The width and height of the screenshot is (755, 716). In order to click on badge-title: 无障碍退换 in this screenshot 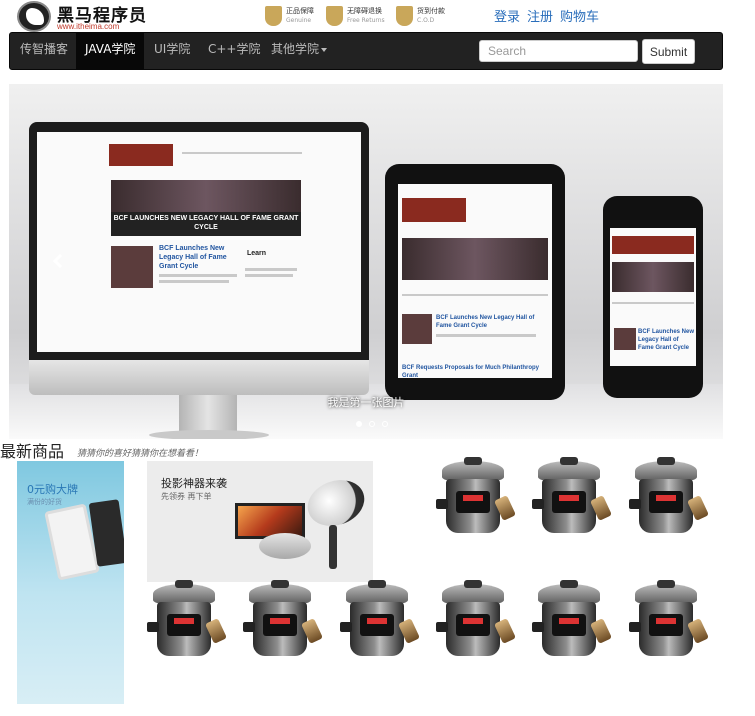, I will do `click(364, 11)`.